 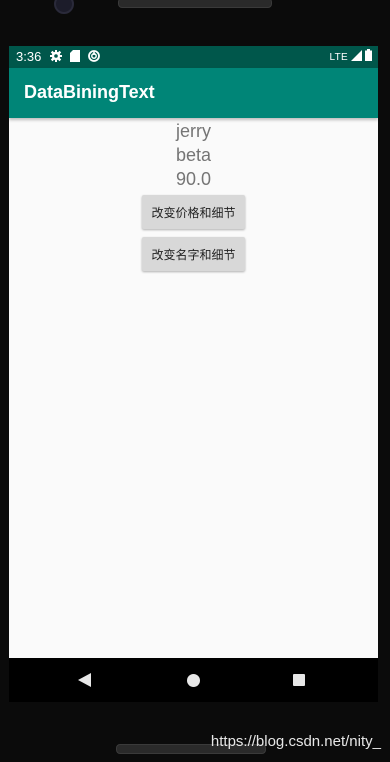 I want to click on front-camera, so click(x=64, y=7).